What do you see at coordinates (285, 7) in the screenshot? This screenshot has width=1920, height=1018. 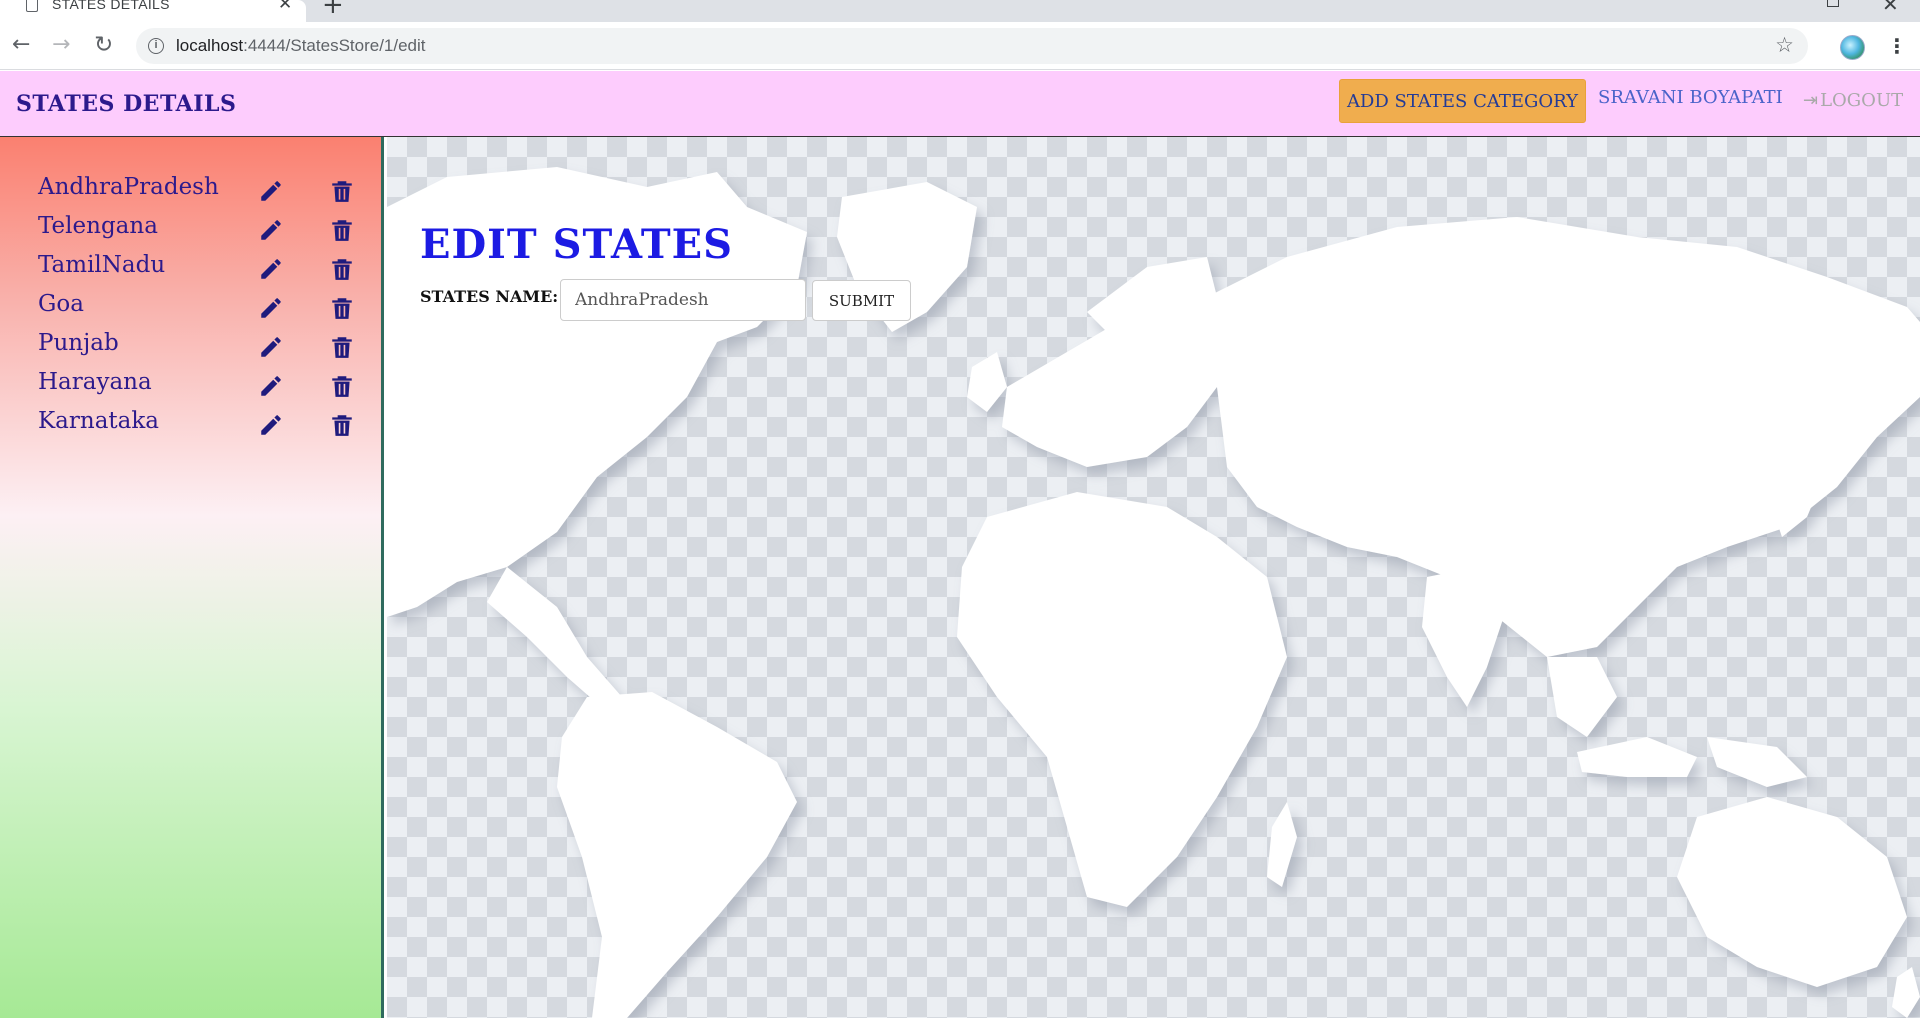 I see `close-tab-icon: ✕` at bounding box center [285, 7].